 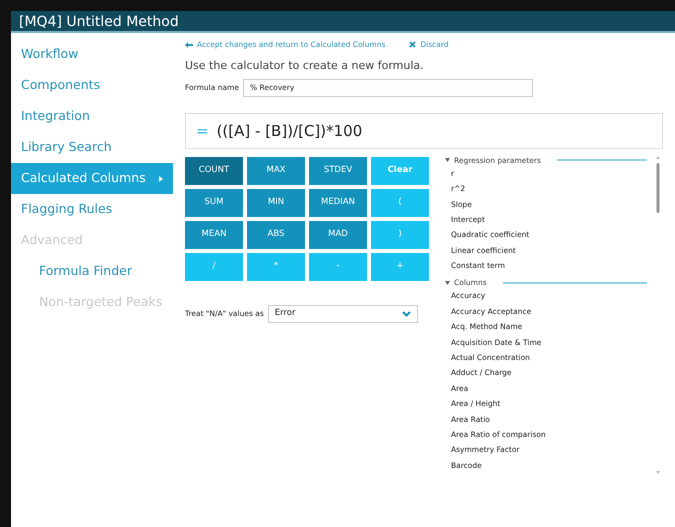 What do you see at coordinates (276, 170) in the screenshot?
I see `function-button: MAX` at bounding box center [276, 170].